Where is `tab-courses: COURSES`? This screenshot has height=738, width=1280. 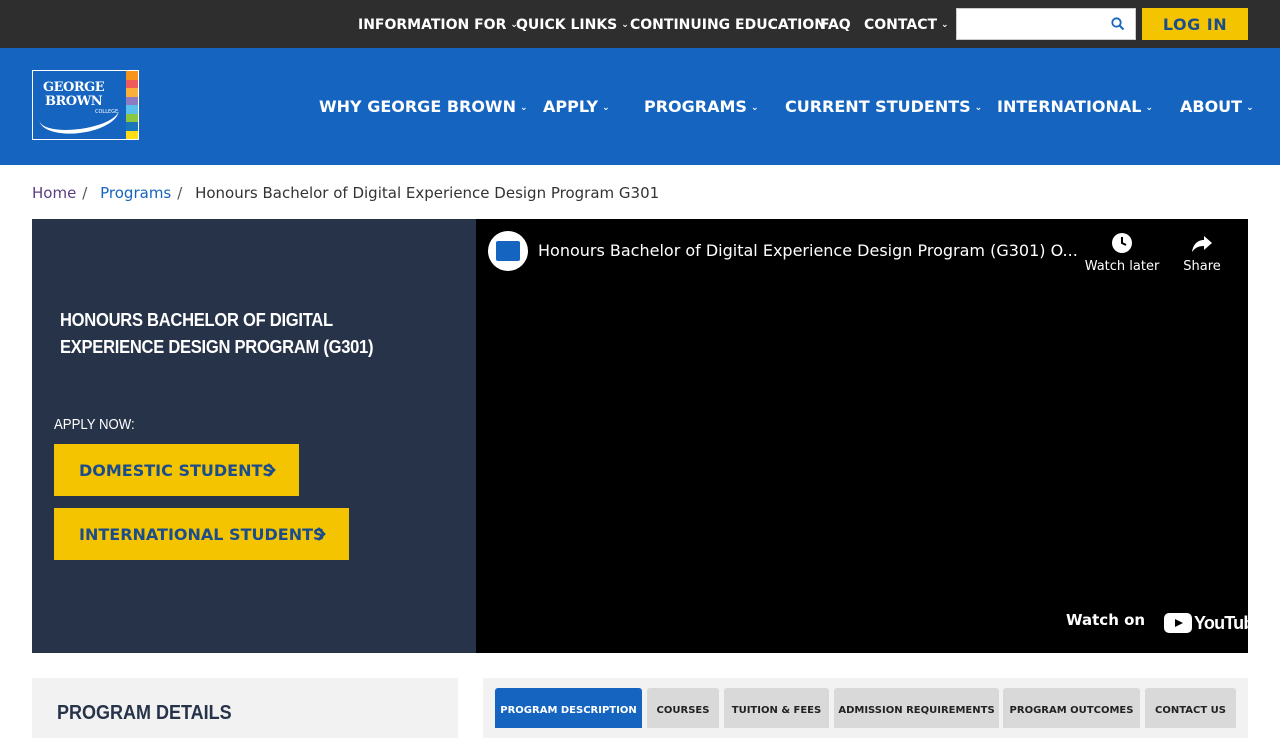 tab-courses: COURSES is located at coordinates (683, 708).